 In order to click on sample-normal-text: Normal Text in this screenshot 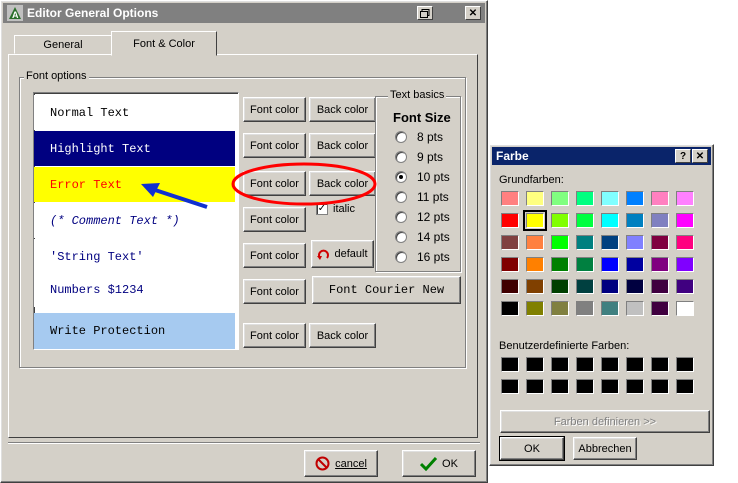, I will do `click(134, 112)`.